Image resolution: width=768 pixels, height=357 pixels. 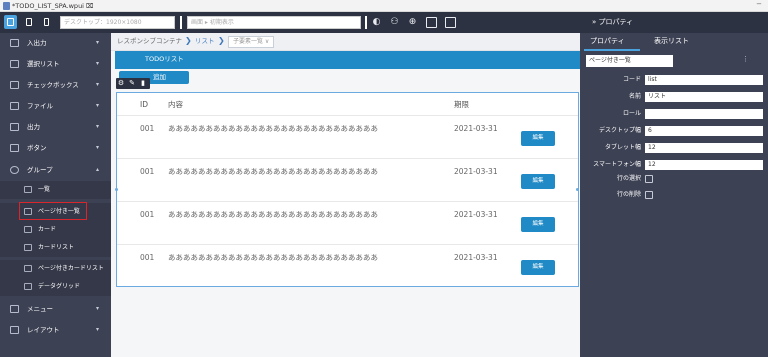 I want to click on sidebar-item-checkbox: チェックボックス ▾, so click(x=55, y=85).